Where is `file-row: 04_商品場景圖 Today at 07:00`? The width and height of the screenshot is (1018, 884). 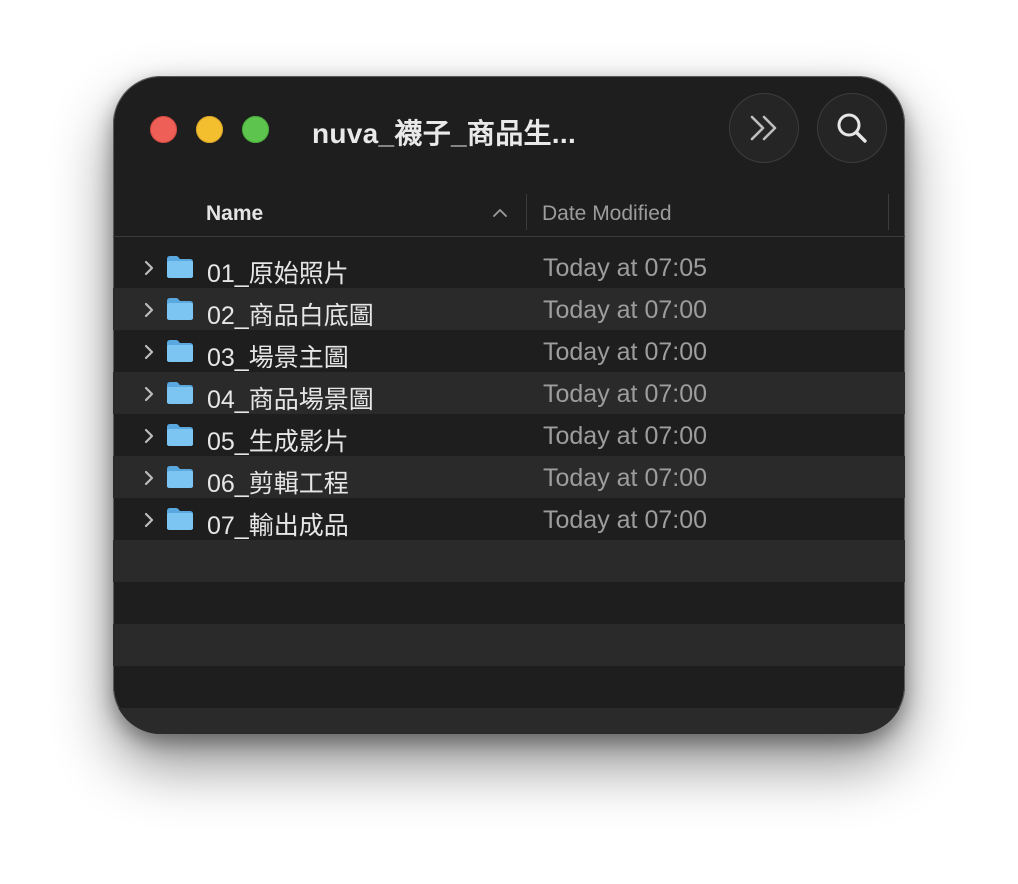 file-row: 04_商品場景圖 Today at 07:00 is located at coordinates (509, 393).